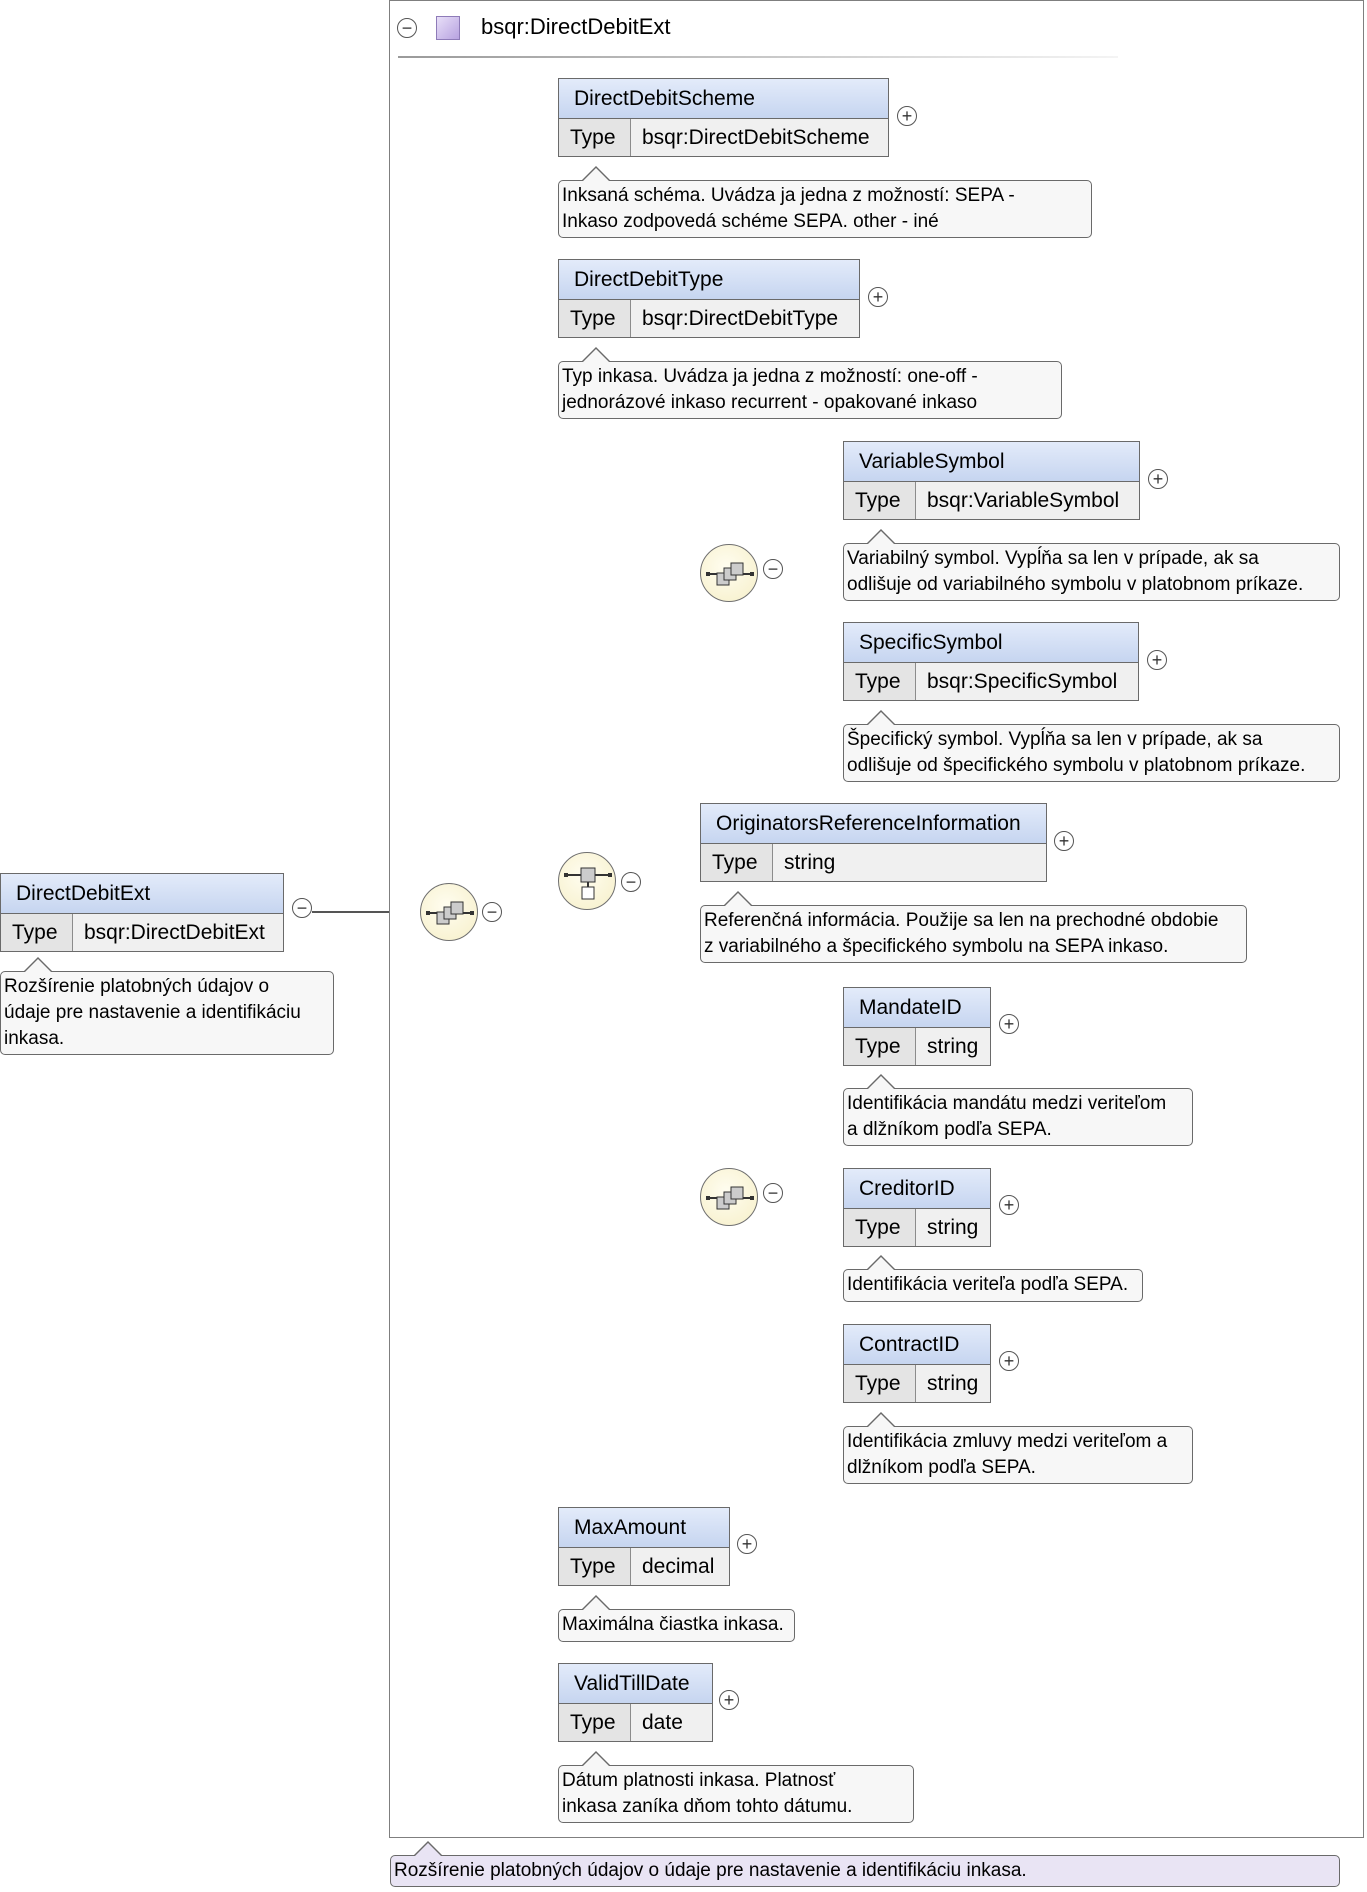  I want to click on element-root: DirectDebitExt Type bsqr:DirectDebitExt, so click(142, 912).